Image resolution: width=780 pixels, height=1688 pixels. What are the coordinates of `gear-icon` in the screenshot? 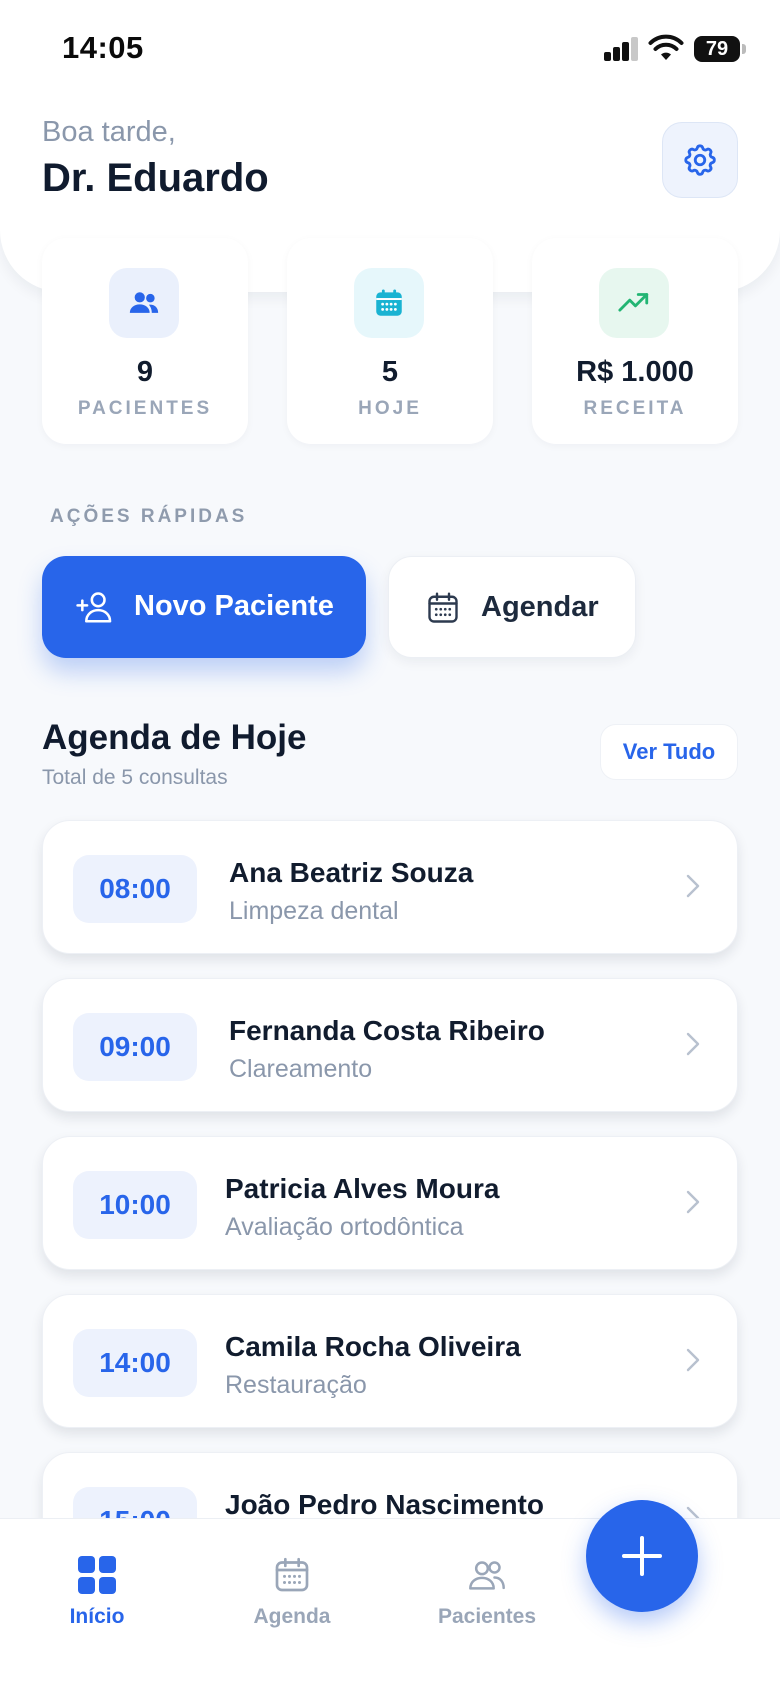 It's located at (700, 160).